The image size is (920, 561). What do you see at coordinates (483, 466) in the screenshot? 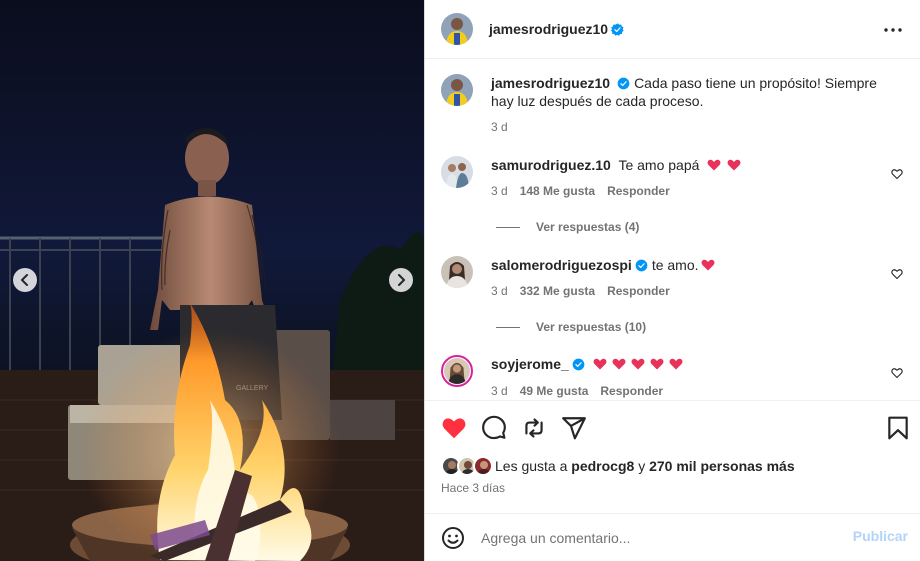
I see `liker-avatar` at bounding box center [483, 466].